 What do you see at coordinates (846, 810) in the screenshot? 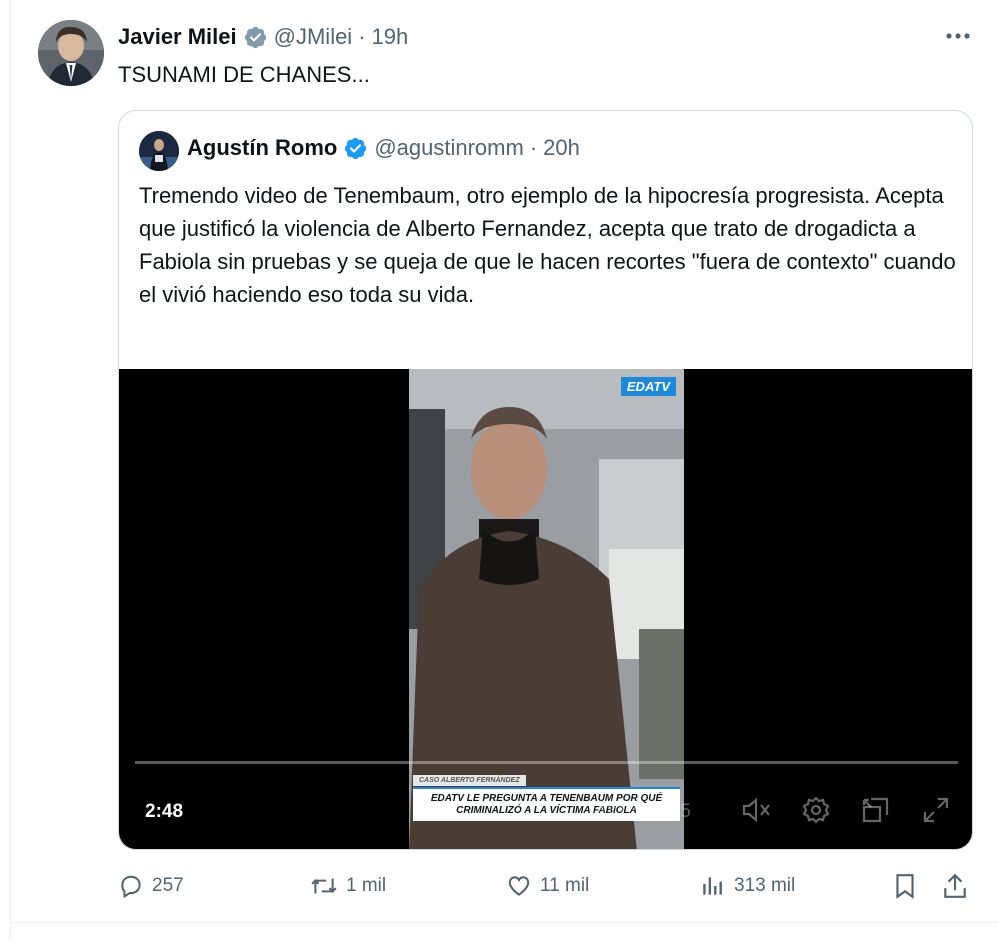
I see `video-controls` at bounding box center [846, 810].